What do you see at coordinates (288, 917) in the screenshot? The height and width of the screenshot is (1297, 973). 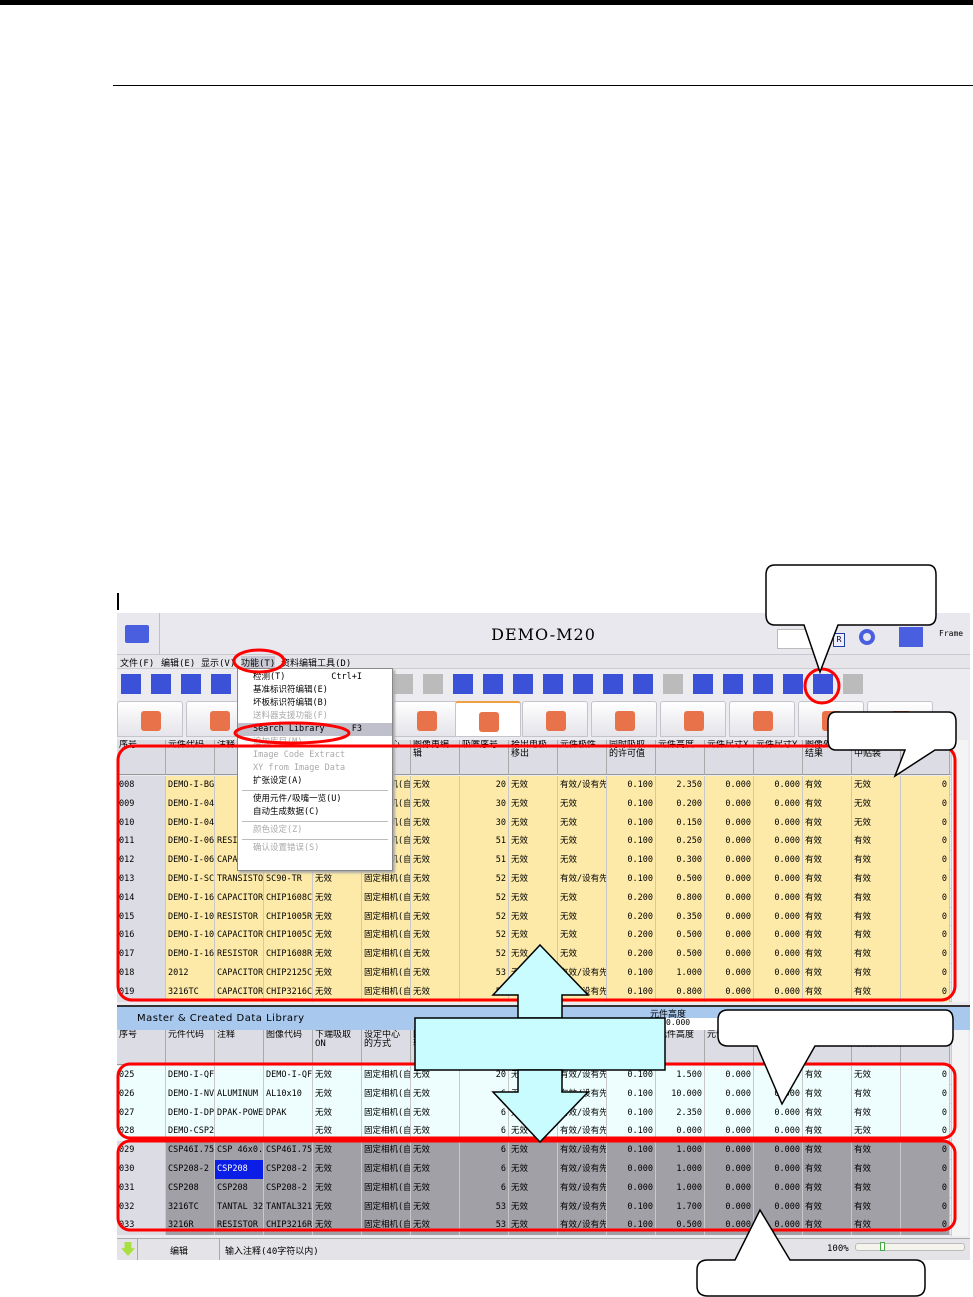 I see `table-cell: CHIP1005R` at bounding box center [288, 917].